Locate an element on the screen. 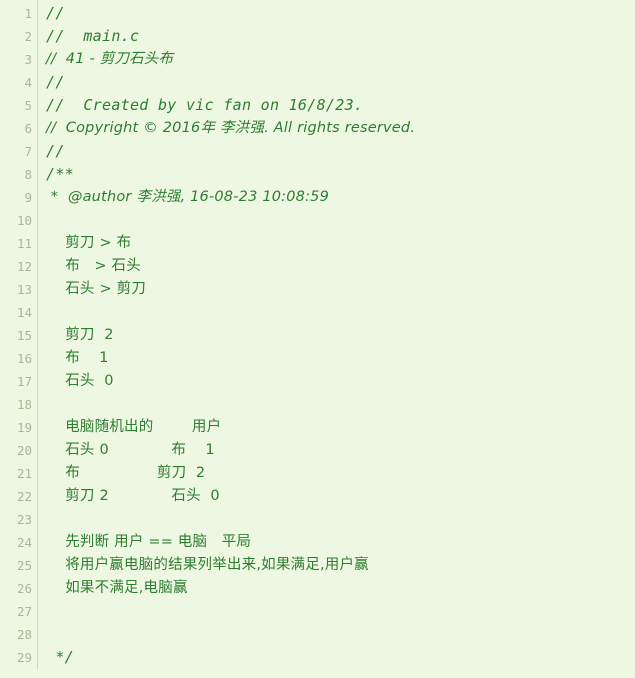 The width and height of the screenshot is (635, 678). line-number: 3 is located at coordinates (28, 59).